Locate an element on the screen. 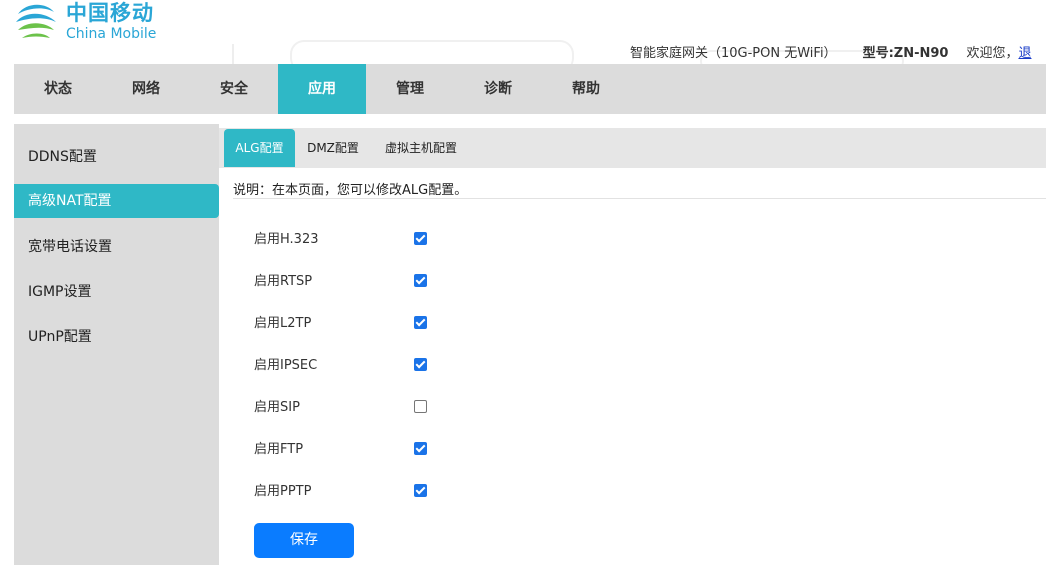 This screenshot has height=565, width=1046. sidebar-item-upnp: UPnP配置 is located at coordinates (116, 337).